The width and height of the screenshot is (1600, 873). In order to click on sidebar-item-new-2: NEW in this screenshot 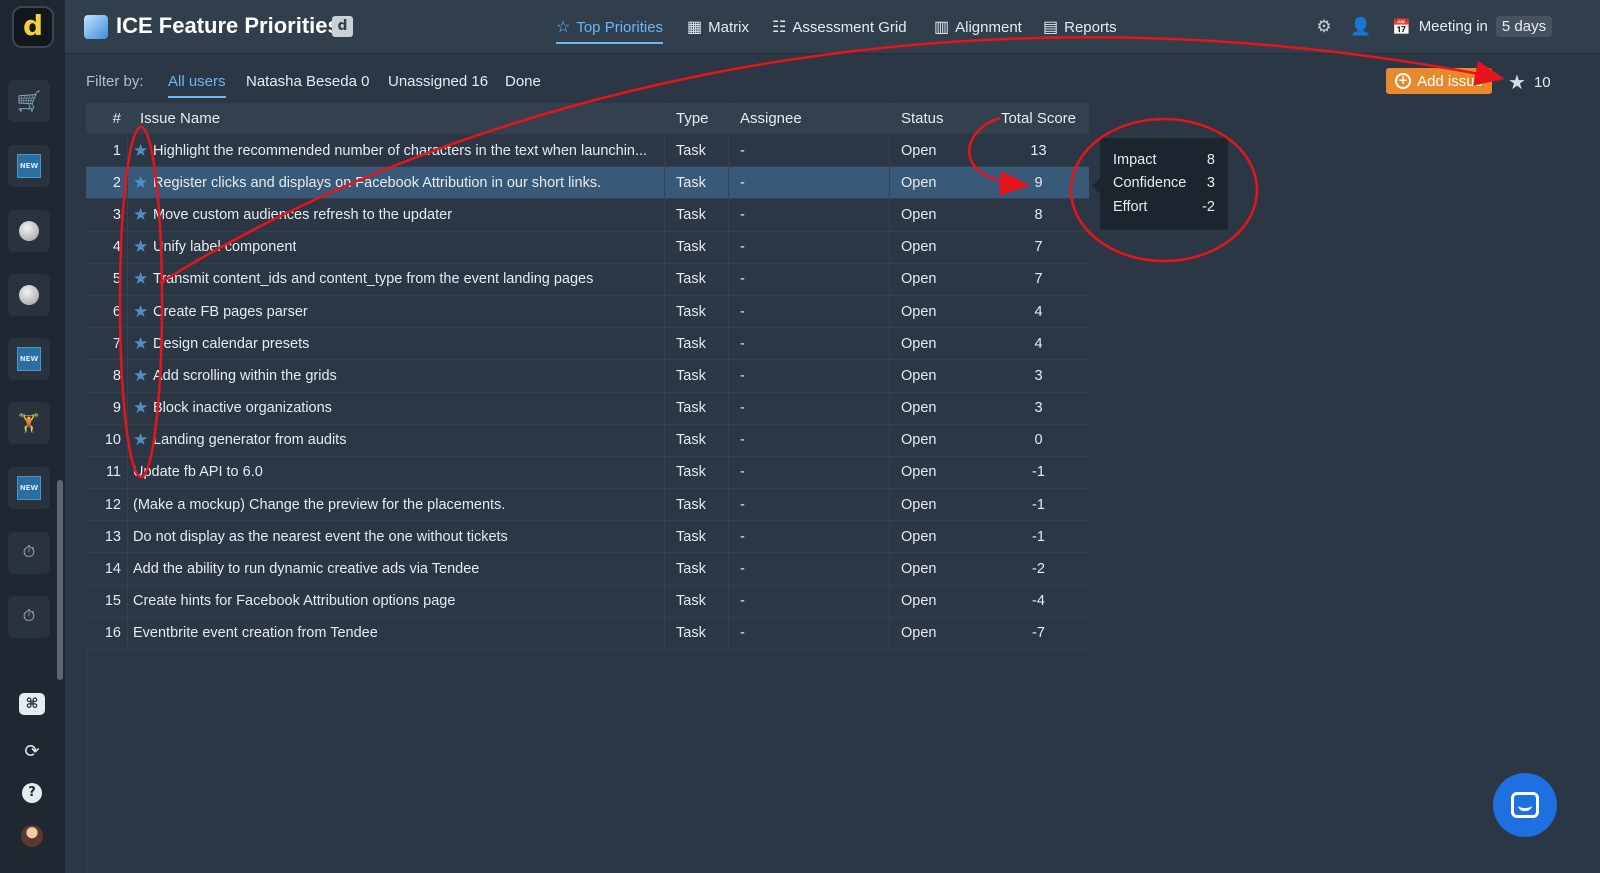, I will do `click(29, 359)`.